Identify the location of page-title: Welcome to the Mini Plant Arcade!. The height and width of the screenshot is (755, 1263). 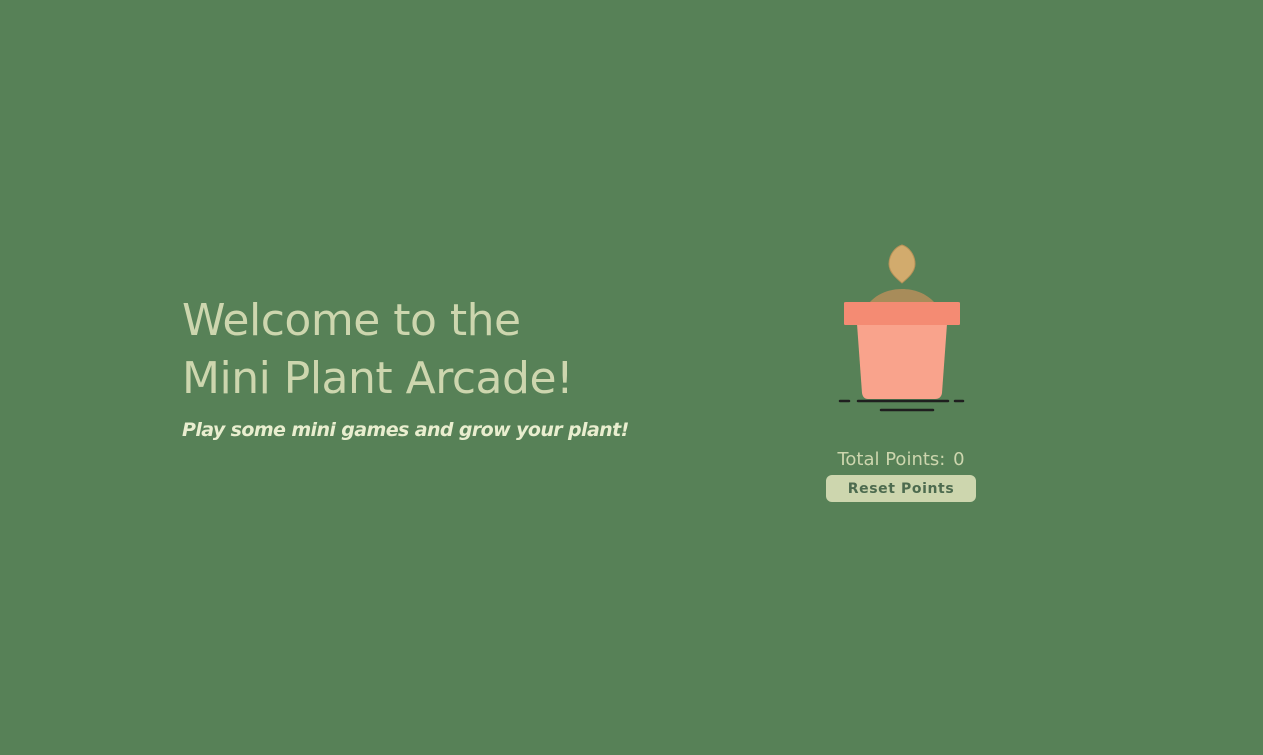
(442, 350).